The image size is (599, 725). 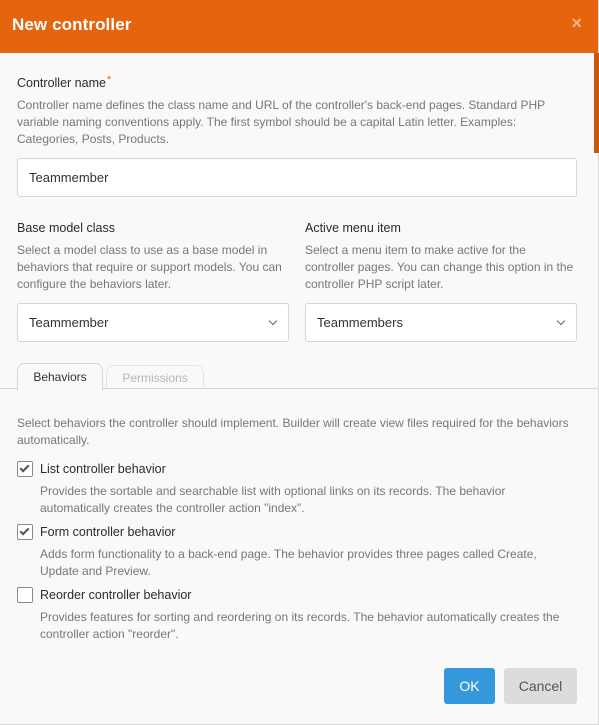 What do you see at coordinates (115, 595) in the screenshot?
I see `reorder-behavior-label: Reorder controller behavior` at bounding box center [115, 595].